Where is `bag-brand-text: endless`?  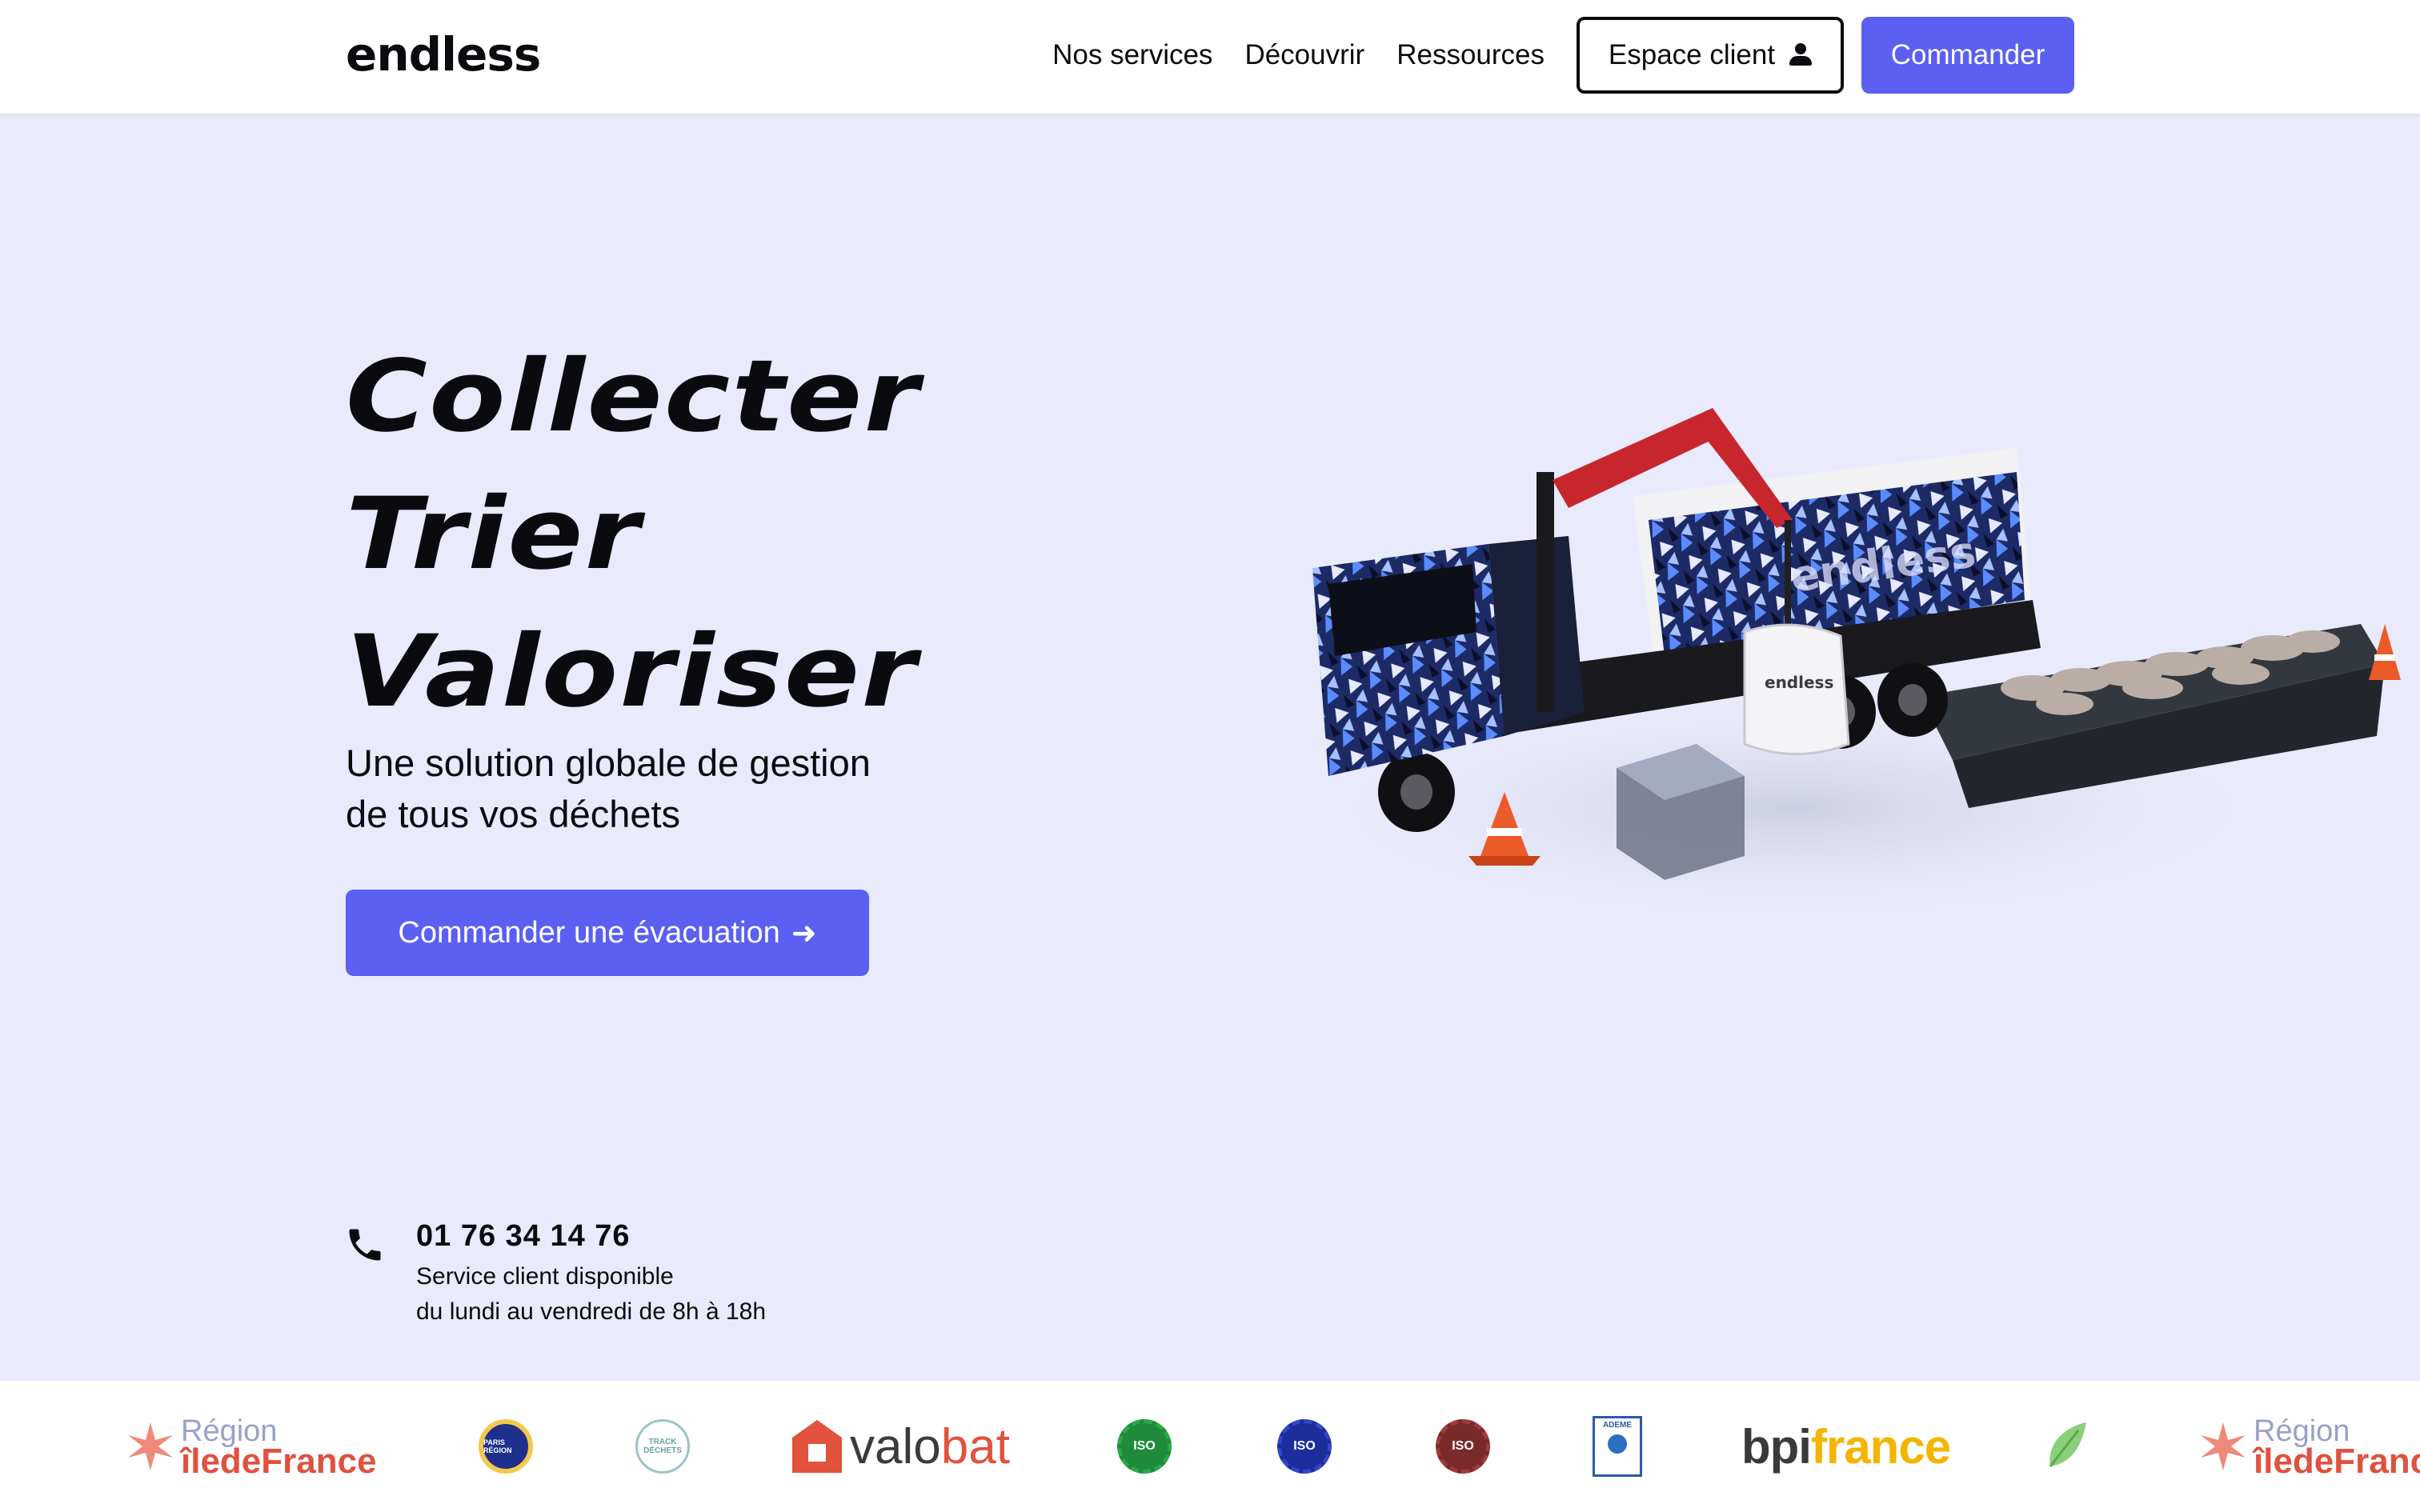
bag-brand-text: endless is located at coordinates (1799, 682).